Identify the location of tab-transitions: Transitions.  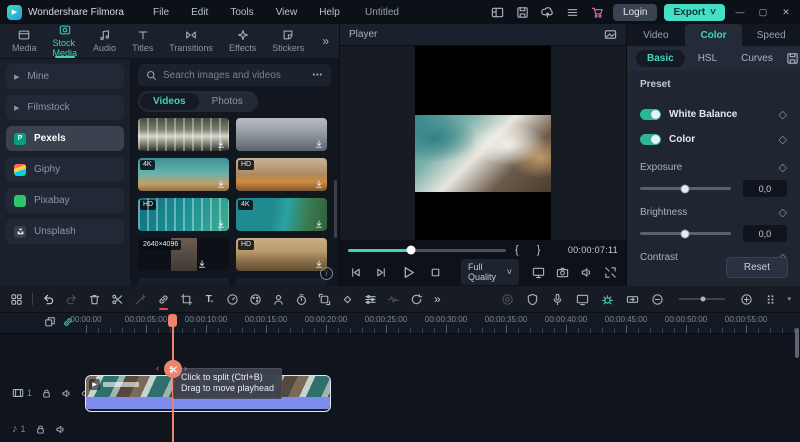
(191, 41).